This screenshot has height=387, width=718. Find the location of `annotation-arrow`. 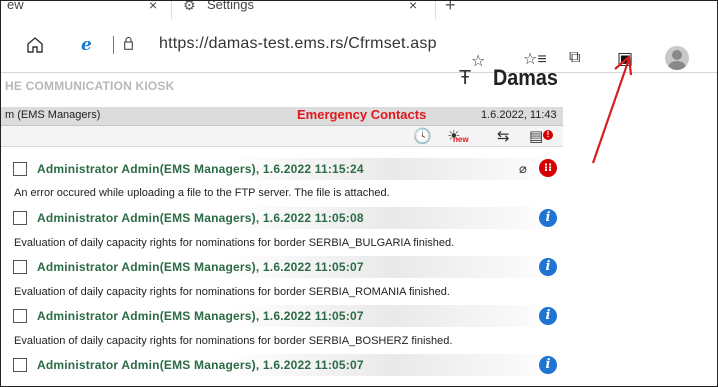

annotation-arrow is located at coordinates (612, 109).